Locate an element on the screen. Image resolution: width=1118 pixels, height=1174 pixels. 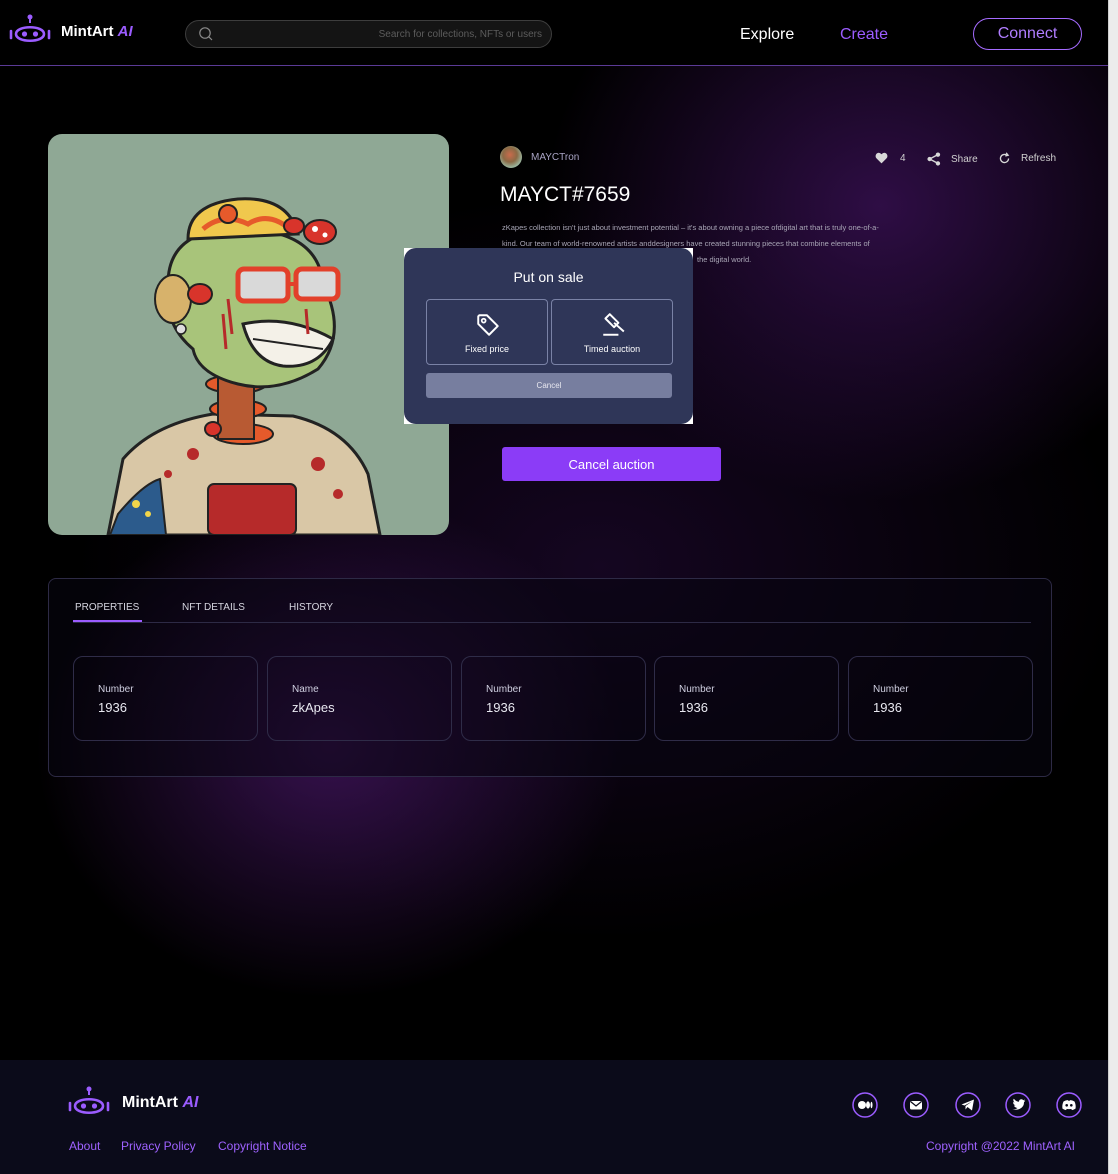
property-key: Name is located at coordinates (305, 689).